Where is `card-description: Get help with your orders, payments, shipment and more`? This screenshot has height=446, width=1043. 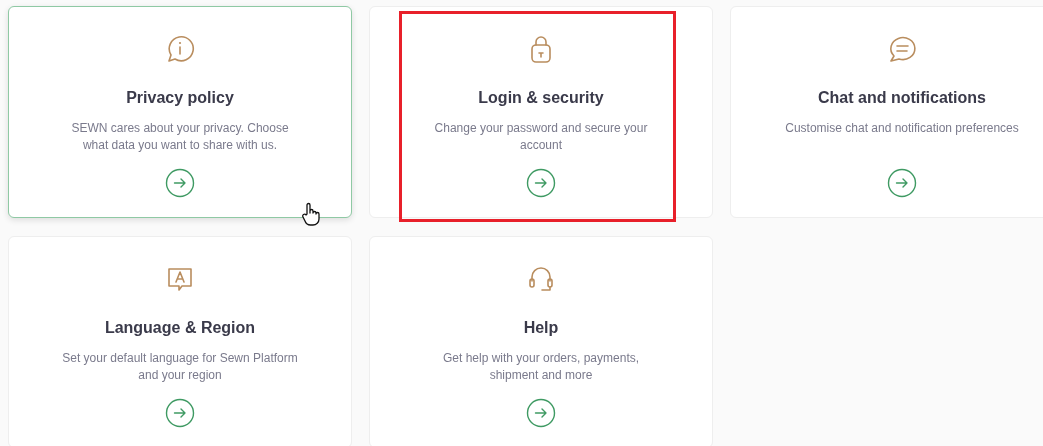 card-description: Get help with your orders, payments, shipment and more is located at coordinates (541, 367).